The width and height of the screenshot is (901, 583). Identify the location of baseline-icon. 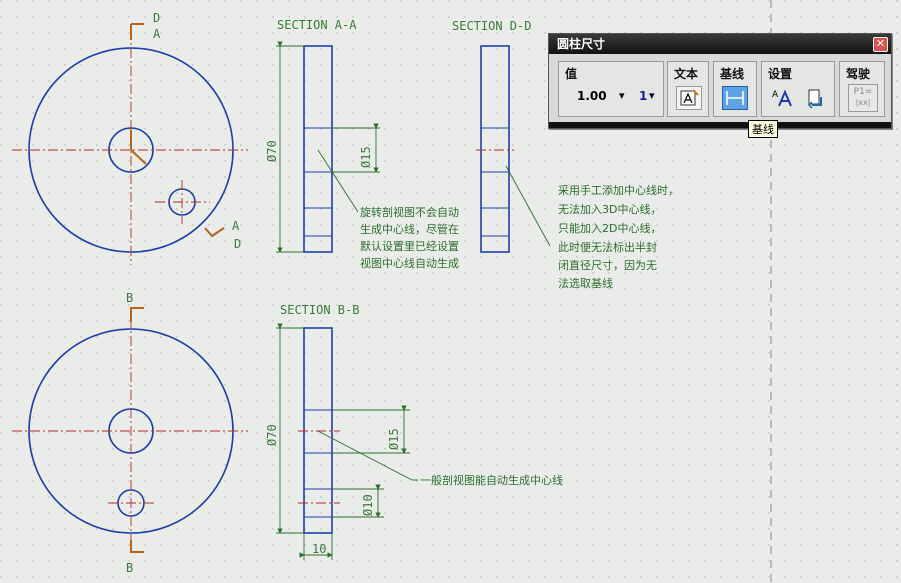
(735, 98).